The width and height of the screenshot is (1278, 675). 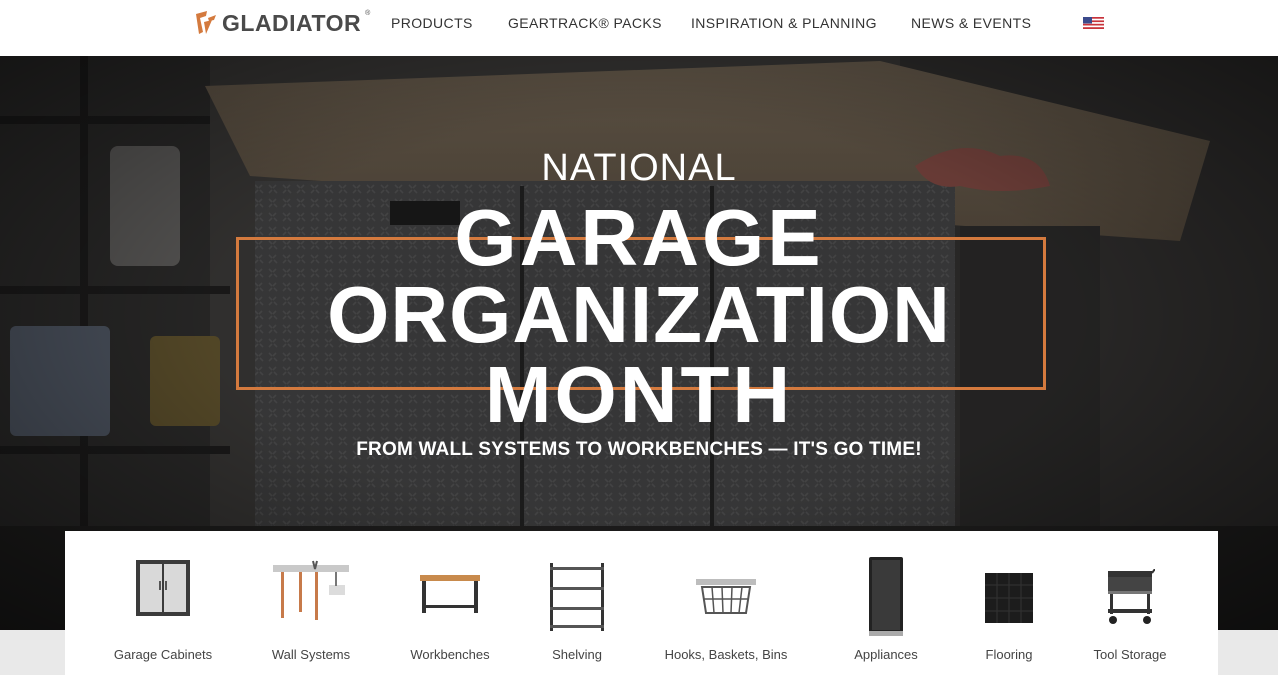 I want to click on category-label: Appliances, so click(x=886, y=654).